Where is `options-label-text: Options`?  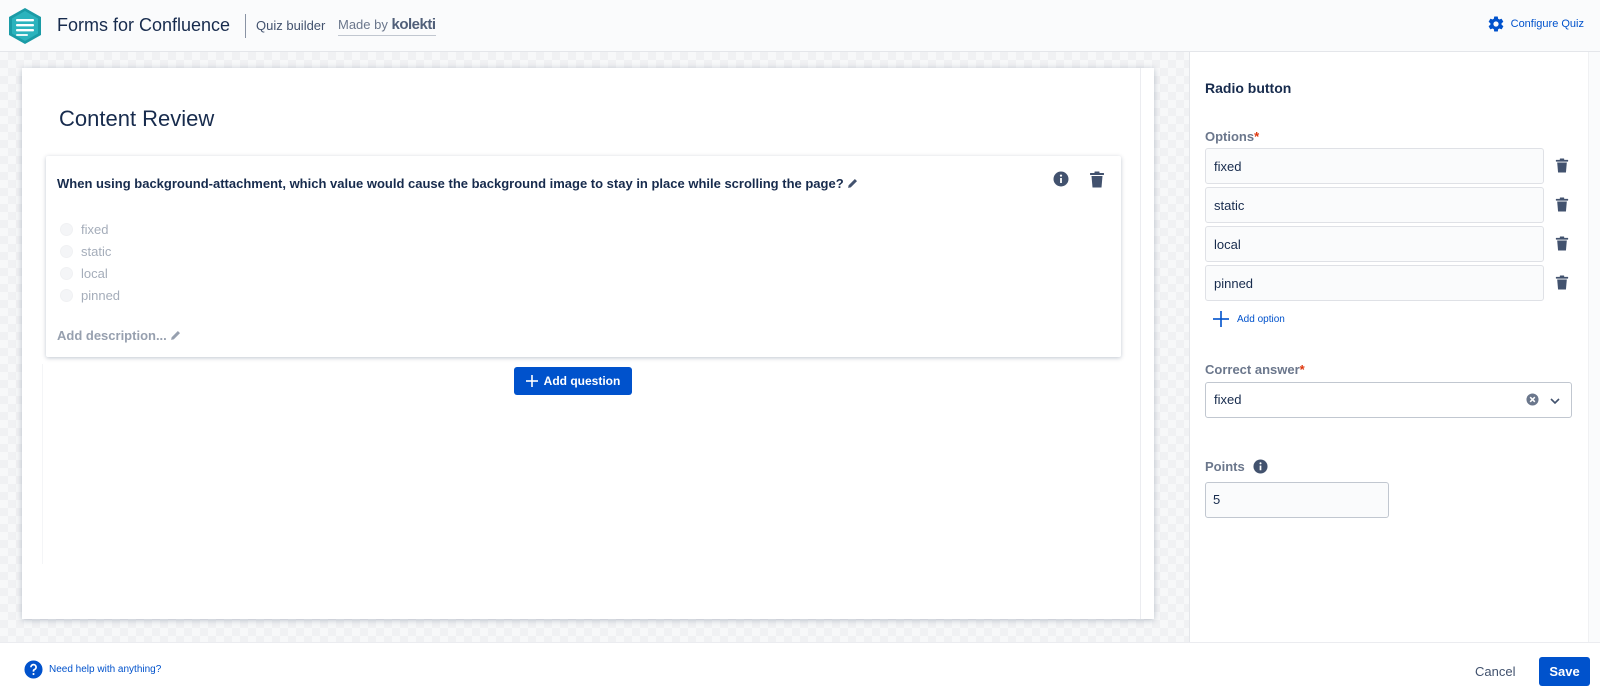
options-label-text: Options is located at coordinates (1230, 136).